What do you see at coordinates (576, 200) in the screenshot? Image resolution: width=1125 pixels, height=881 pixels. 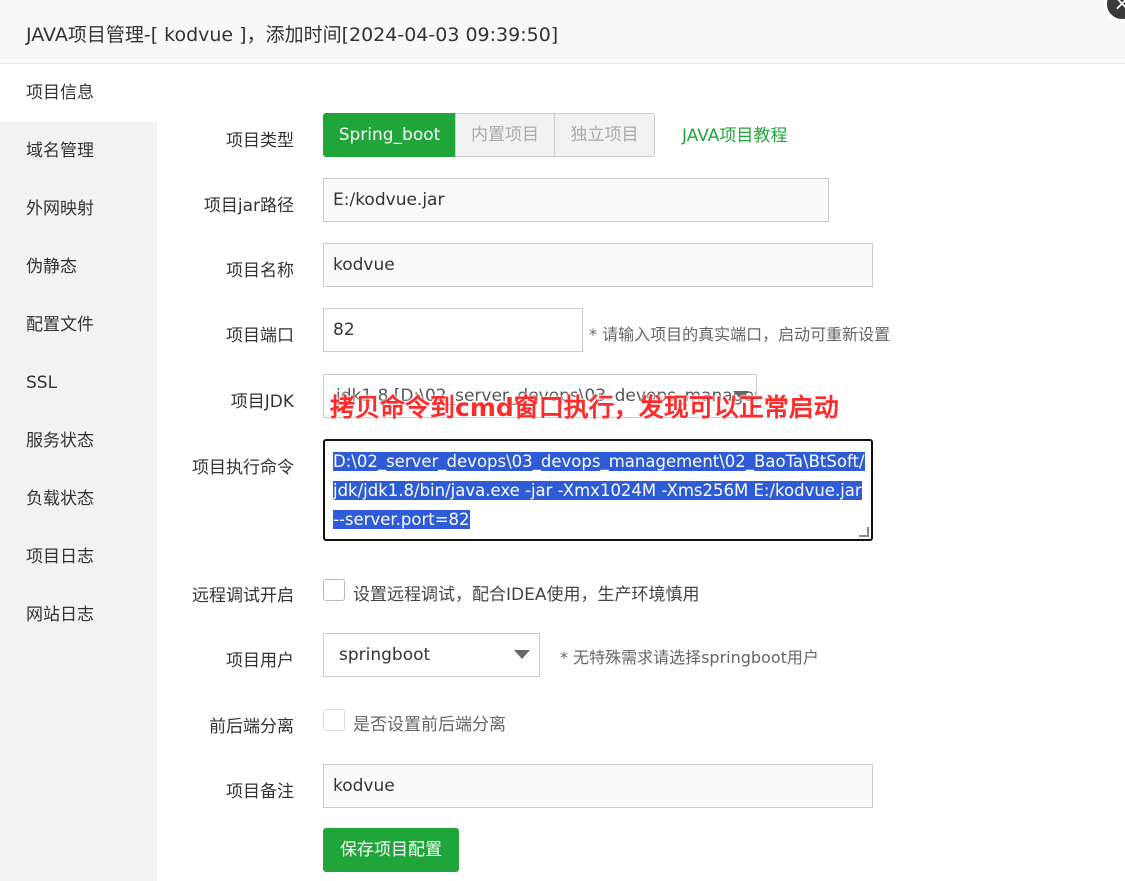 I see `jar-path-input: E:/kodvue.jar` at bounding box center [576, 200].